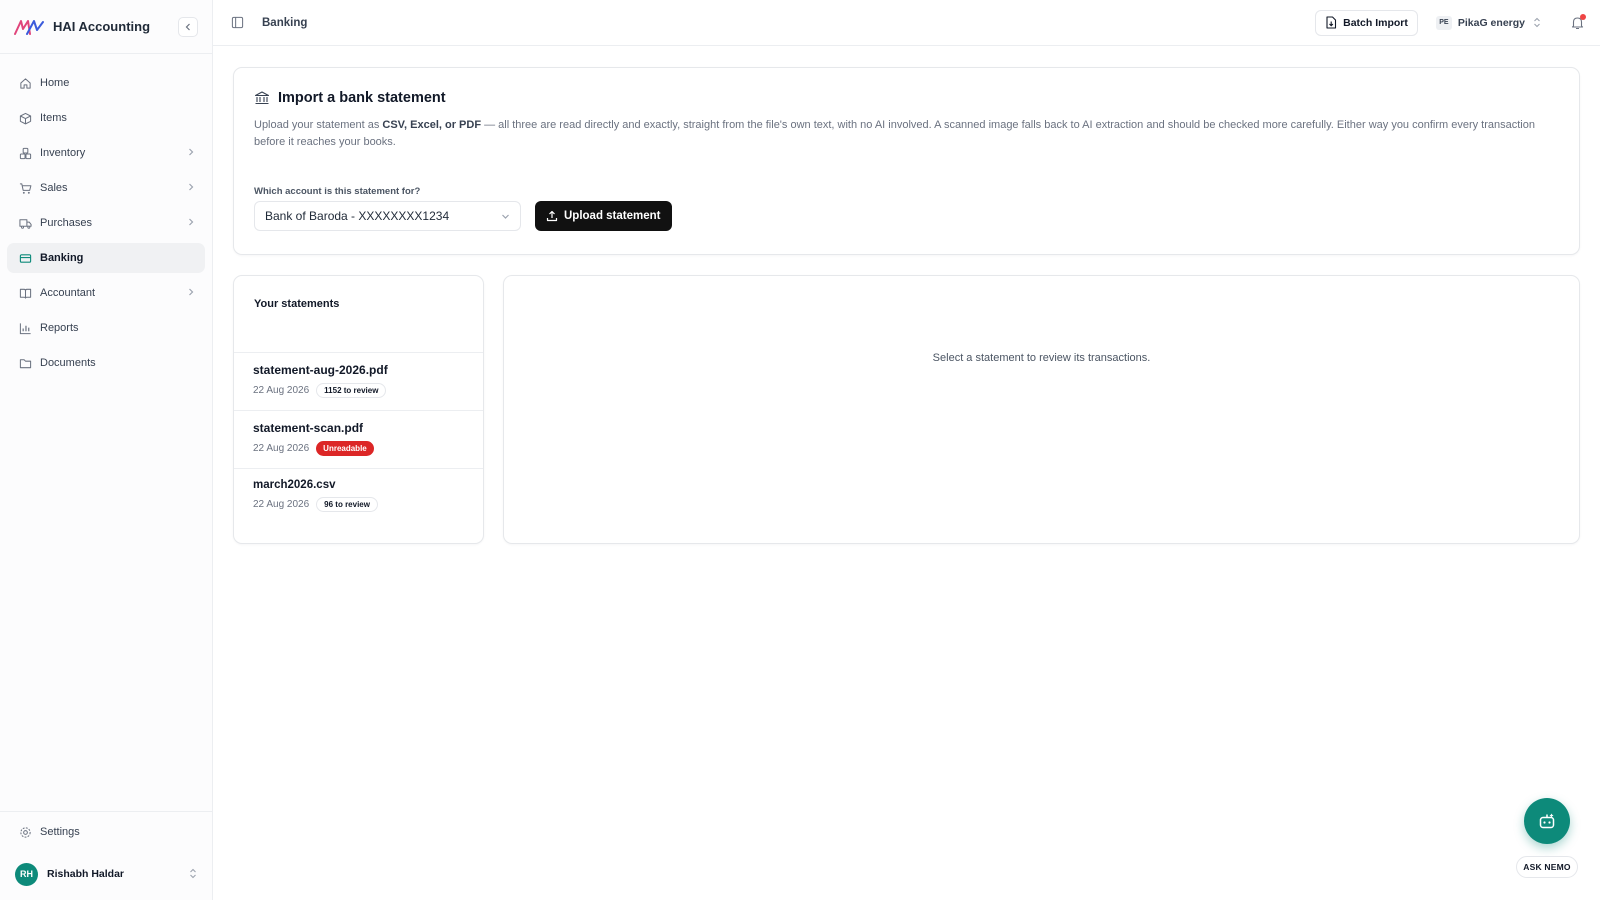  Describe the element at coordinates (362, 98) in the screenshot. I see `import-title-text: Import a bank statement` at that location.